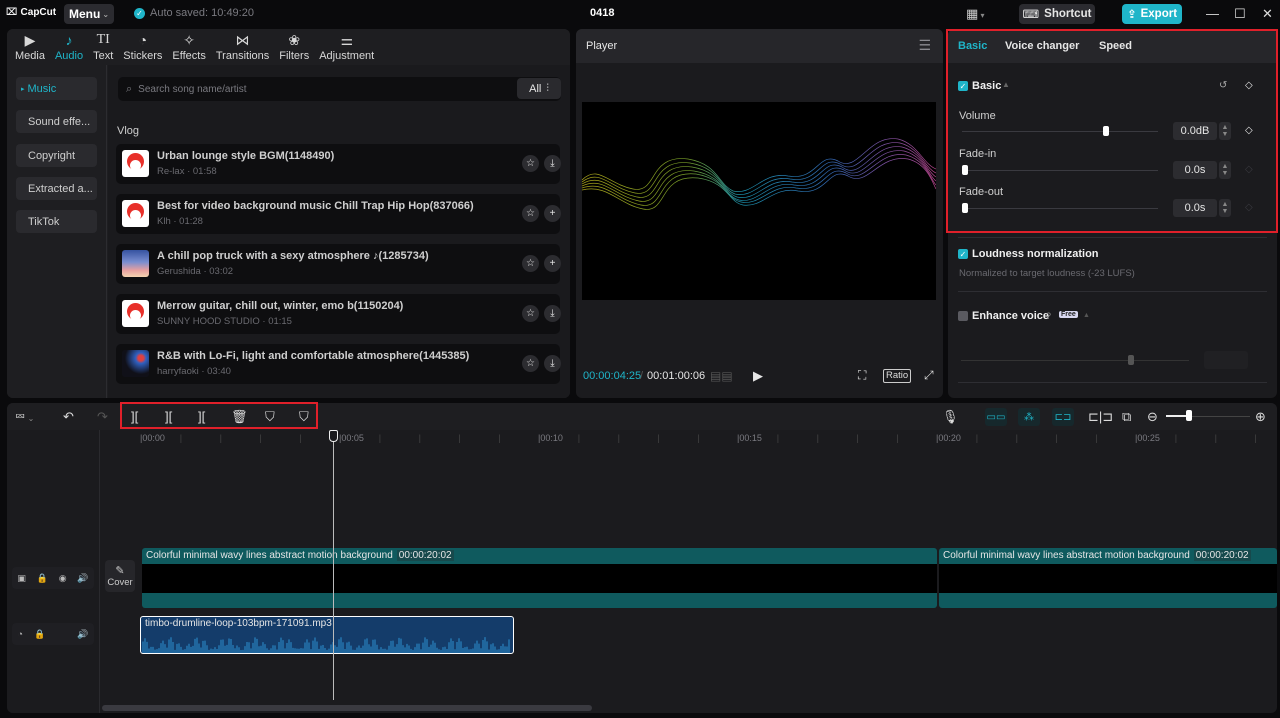 The height and width of the screenshot is (718, 1280). Describe the element at coordinates (1126, 417) in the screenshot. I see `zoom-to-fit-button: ⧉` at that location.